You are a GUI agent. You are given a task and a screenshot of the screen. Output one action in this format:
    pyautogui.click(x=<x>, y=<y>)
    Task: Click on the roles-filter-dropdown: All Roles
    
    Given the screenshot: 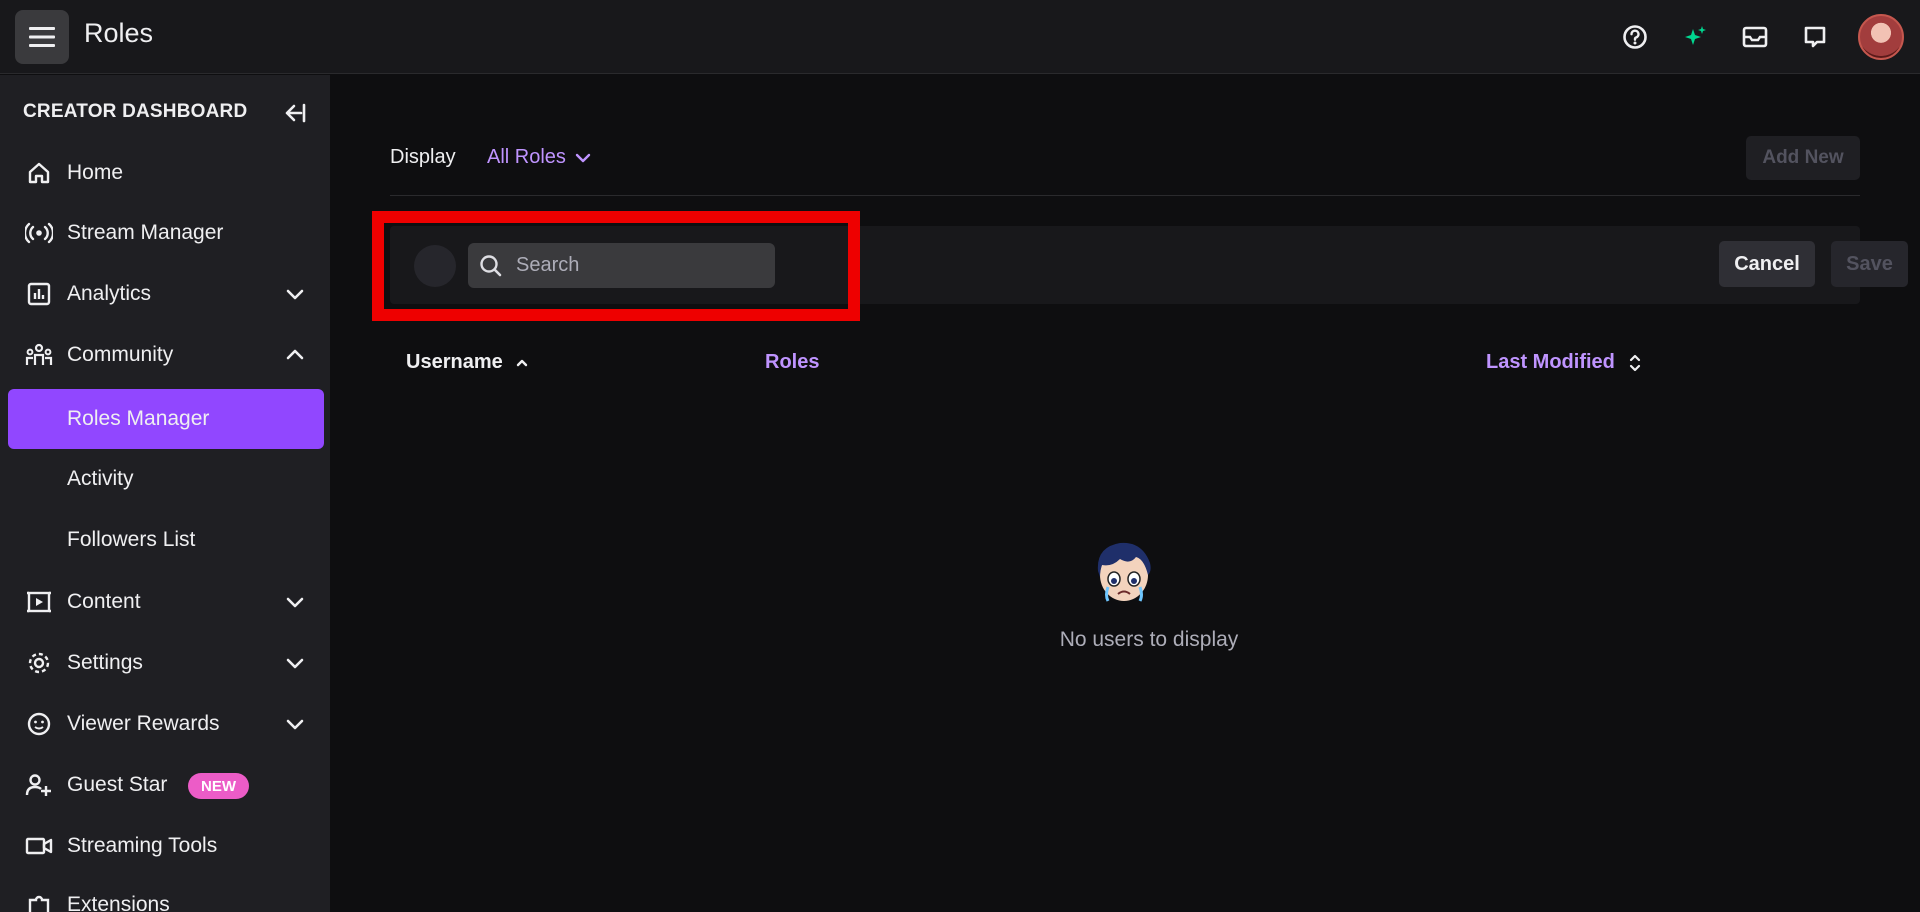 What is the action you would take?
    pyautogui.click(x=539, y=157)
    